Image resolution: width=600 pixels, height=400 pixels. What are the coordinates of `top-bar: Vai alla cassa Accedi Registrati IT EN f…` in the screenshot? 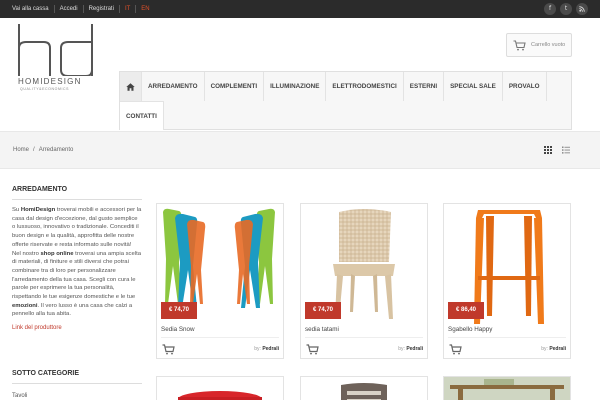 It's located at (300, 9).